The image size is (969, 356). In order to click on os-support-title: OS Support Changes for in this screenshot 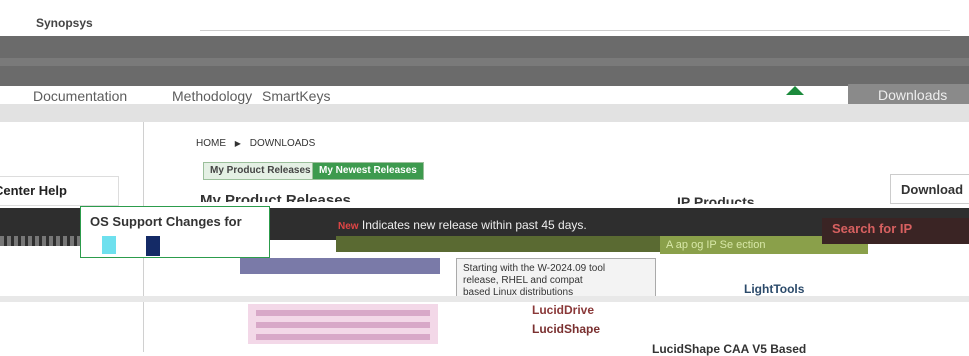, I will do `click(166, 221)`.